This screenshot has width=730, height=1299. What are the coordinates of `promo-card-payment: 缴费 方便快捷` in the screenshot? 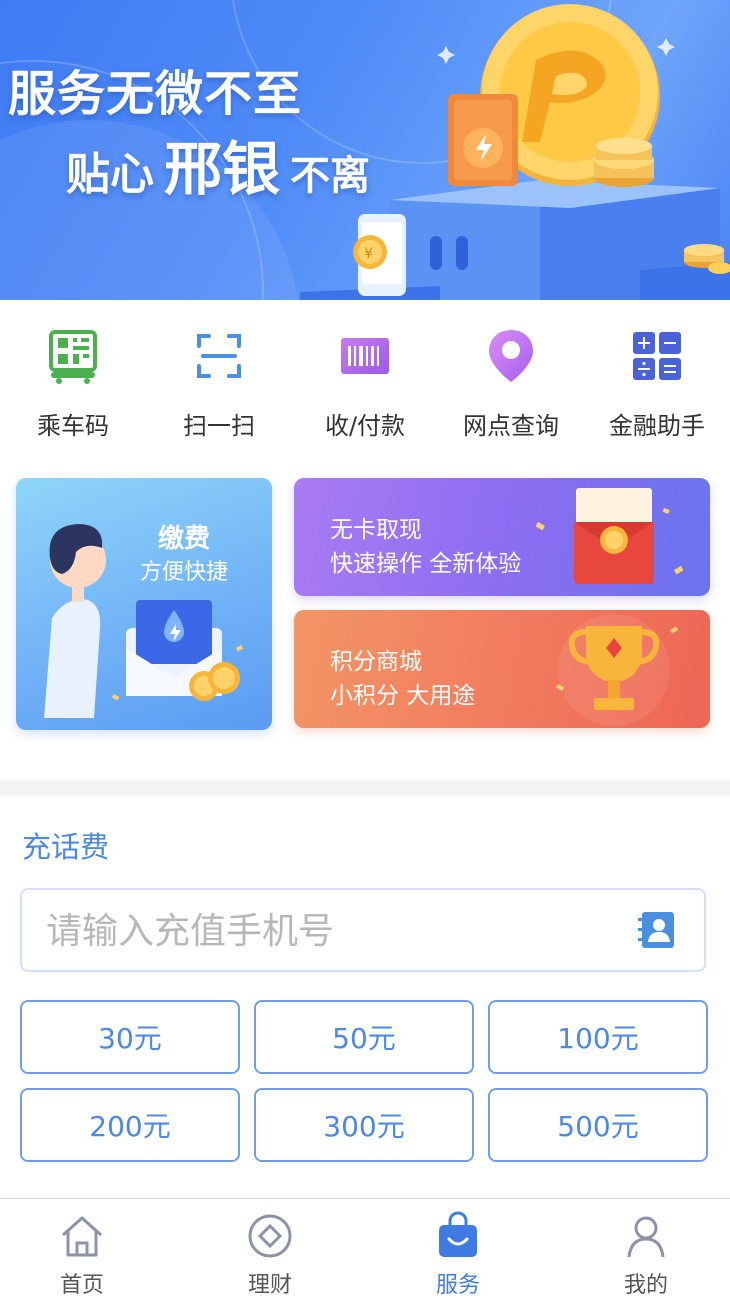 It's located at (144, 604).